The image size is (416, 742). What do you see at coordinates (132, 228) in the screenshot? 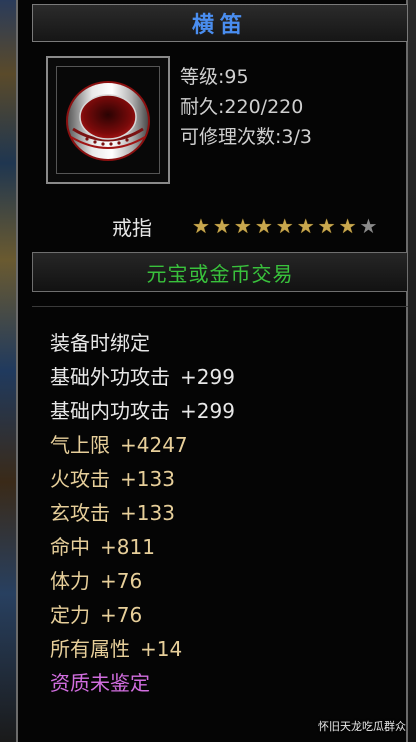
I see `item-type: 戒指` at bounding box center [132, 228].